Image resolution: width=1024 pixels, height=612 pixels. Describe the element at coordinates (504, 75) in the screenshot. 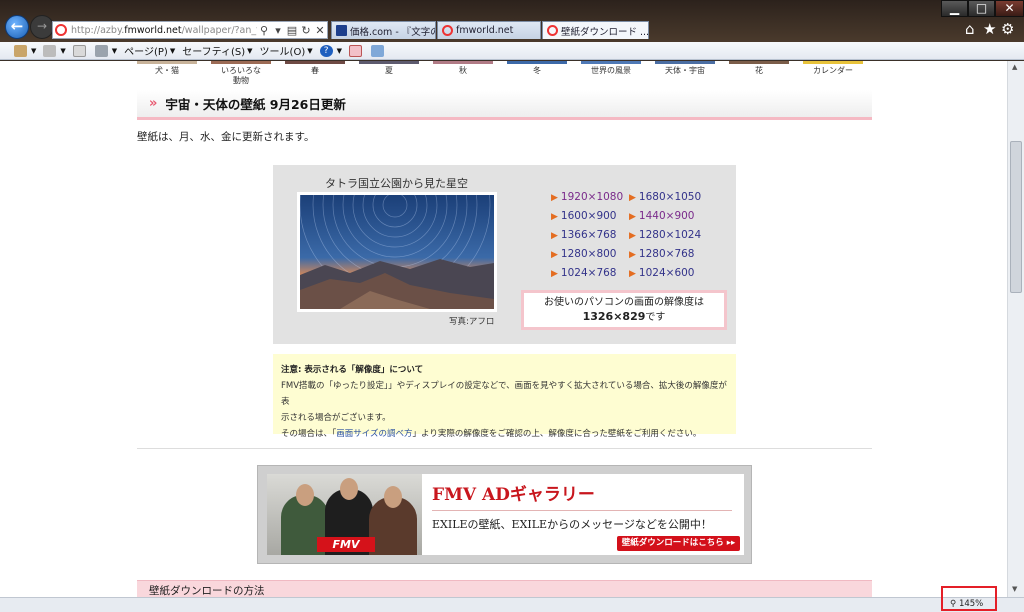

I see `category-nav: 犬・猫 いろいろな 動物 春 夏 秋 冬 世界の風景 天体・宇宙 花 カレンダー` at that location.